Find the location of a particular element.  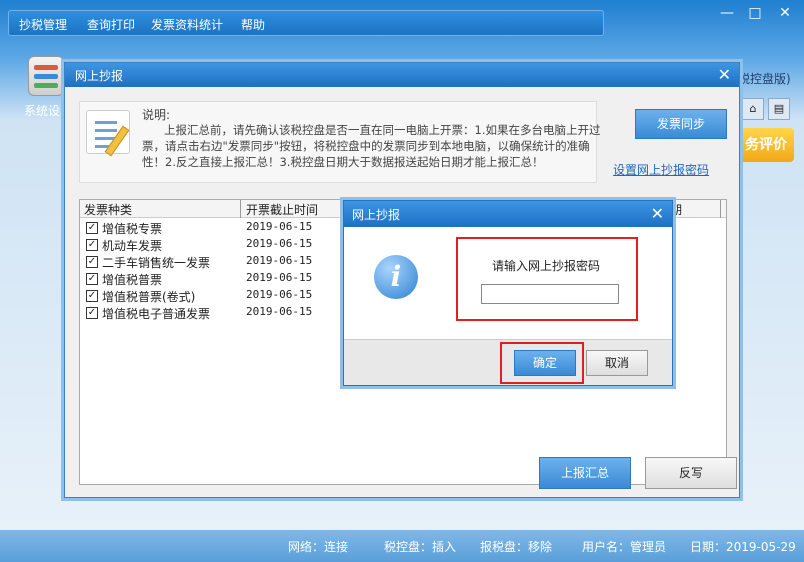

row-invoice-name: 增值税普票(卷式) is located at coordinates (149, 297).